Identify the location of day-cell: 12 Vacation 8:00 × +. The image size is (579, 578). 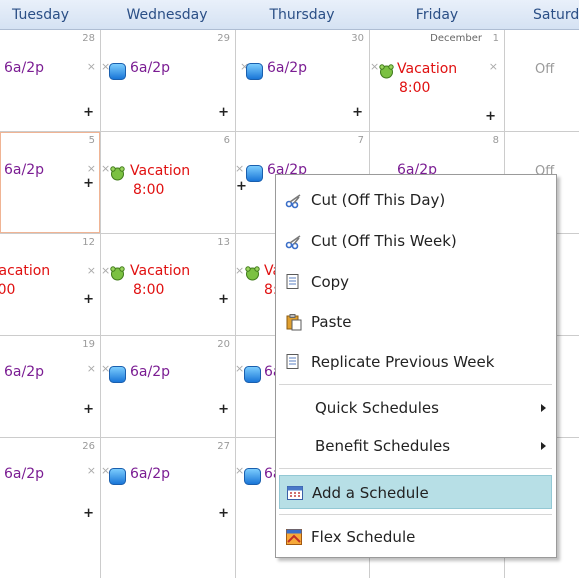
(50, 285).